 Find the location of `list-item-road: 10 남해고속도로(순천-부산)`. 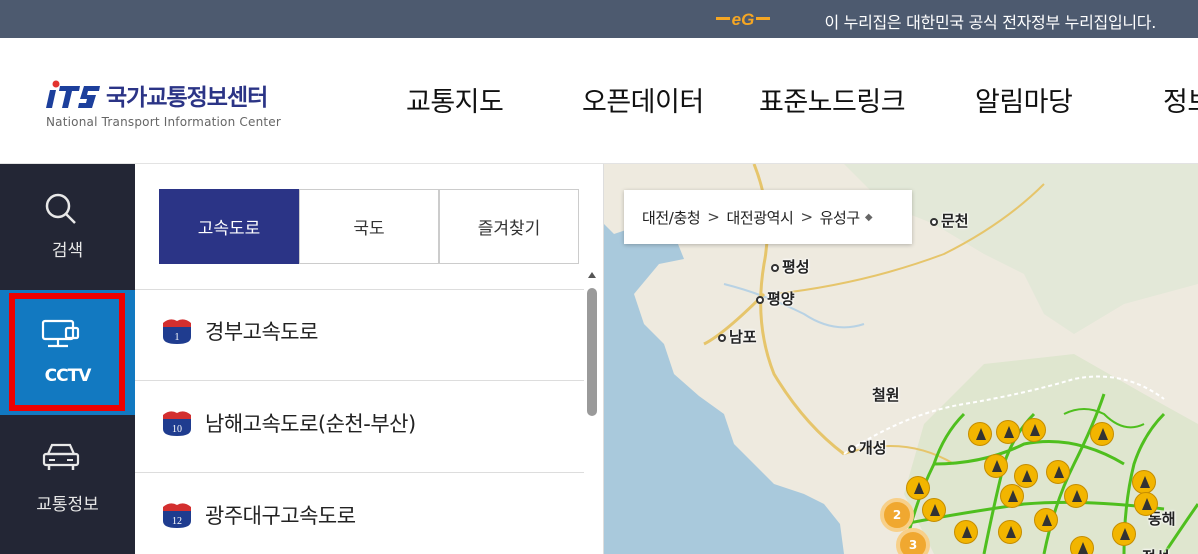

list-item-road: 10 남해고속도로(순천-부산) is located at coordinates (288, 423).